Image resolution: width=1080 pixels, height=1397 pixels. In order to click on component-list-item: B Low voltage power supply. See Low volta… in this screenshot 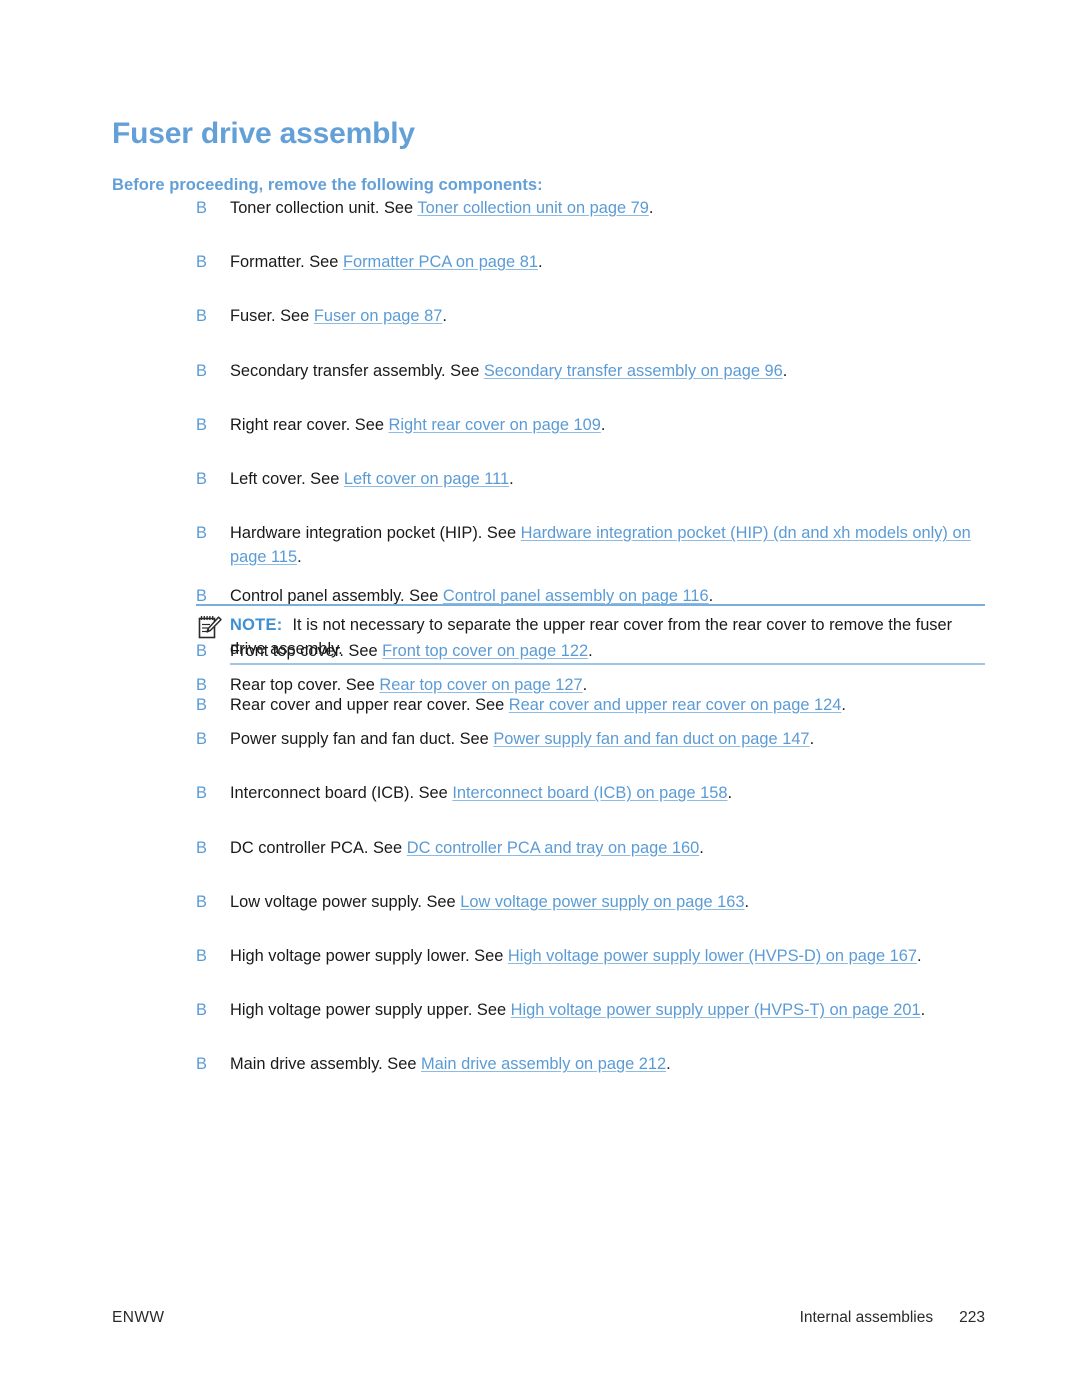, I will do `click(540, 909)`.